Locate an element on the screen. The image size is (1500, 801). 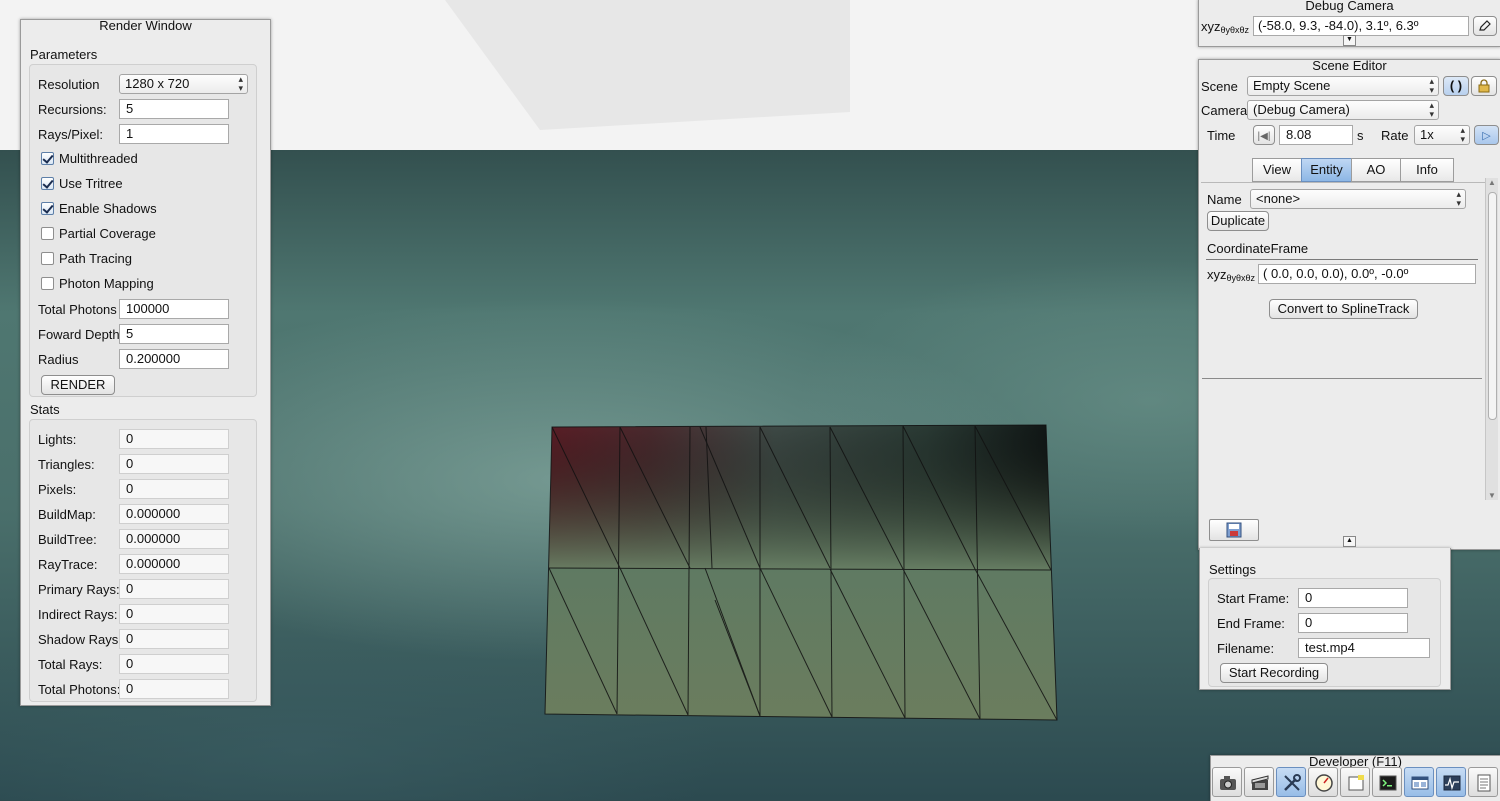
start-recording-button: Start Recording is located at coordinates (1274, 673).